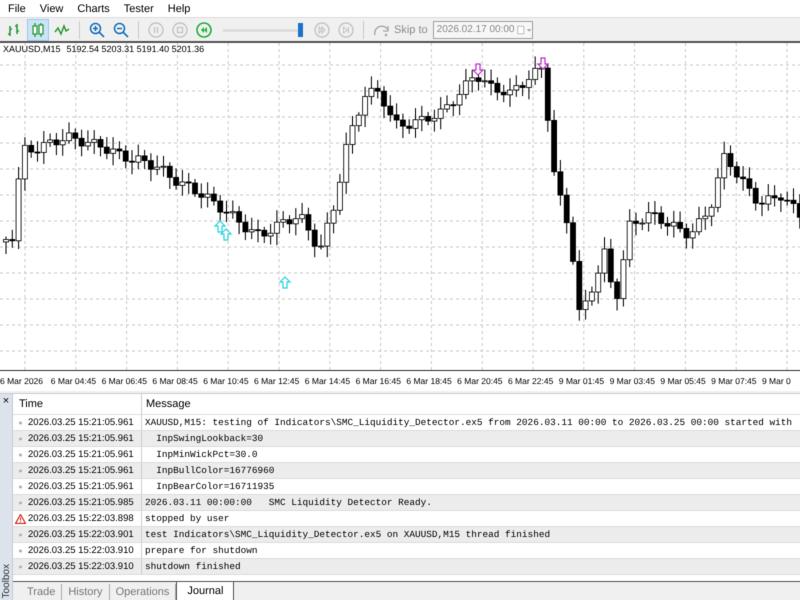 Image resolution: width=800 pixels, height=600 pixels. I want to click on time-axis-label: 9 Mar 03:45, so click(633, 381).